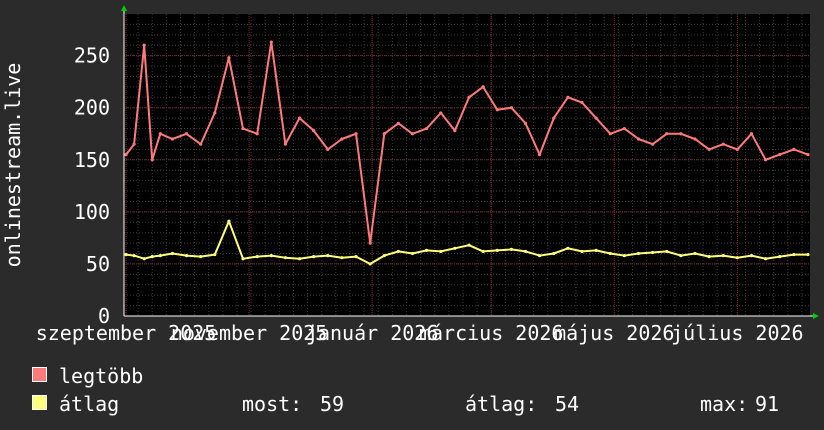  Describe the element at coordinates (39, 374) in the screenshot. I see `legend-swatch-max` at that location.